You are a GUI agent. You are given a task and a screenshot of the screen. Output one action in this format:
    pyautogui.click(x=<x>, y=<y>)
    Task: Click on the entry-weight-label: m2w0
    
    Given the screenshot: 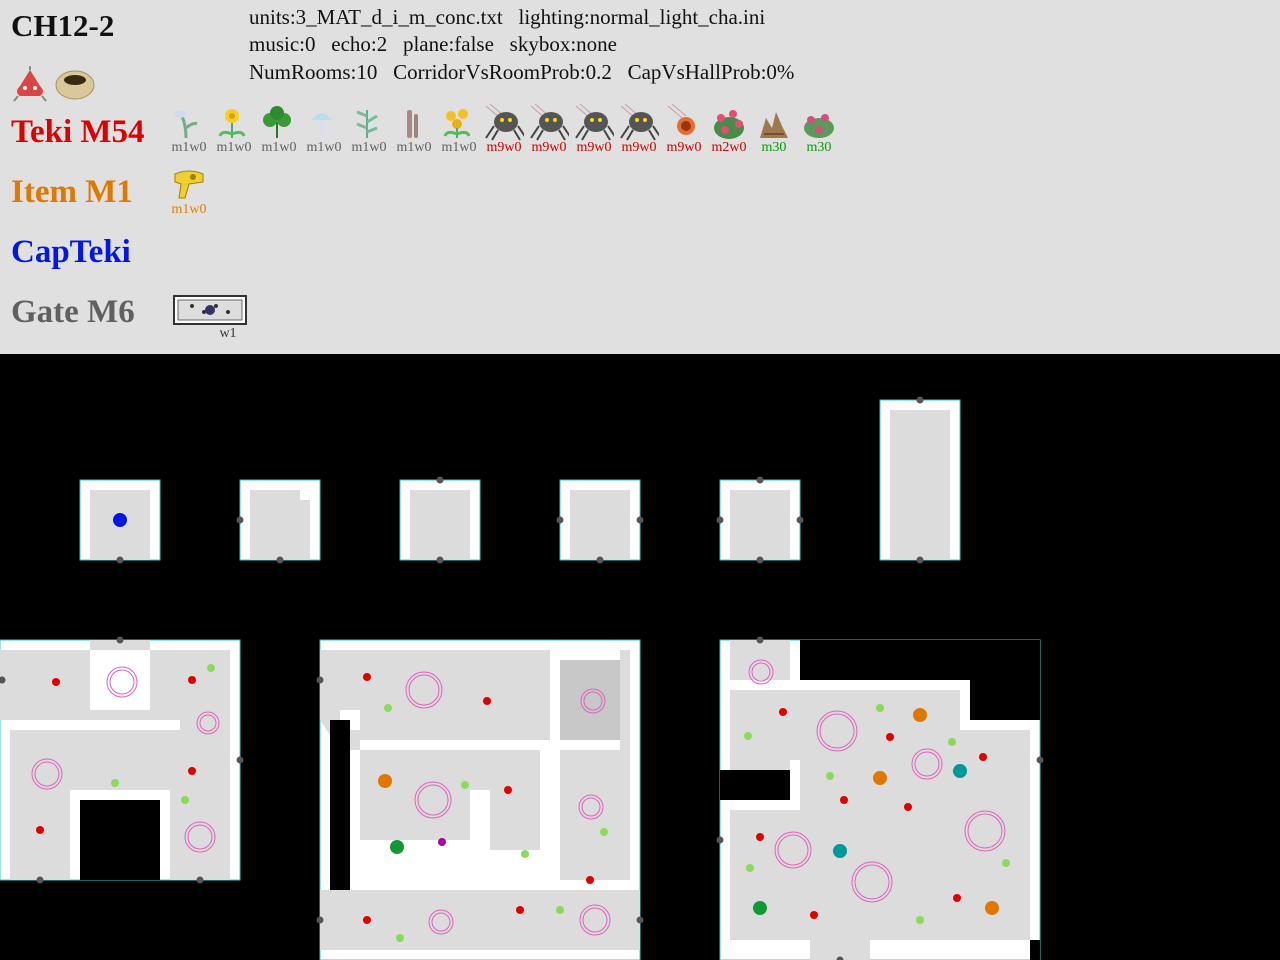 What is the action you would take?
    pyautogui.click(x=729, y=147)
    